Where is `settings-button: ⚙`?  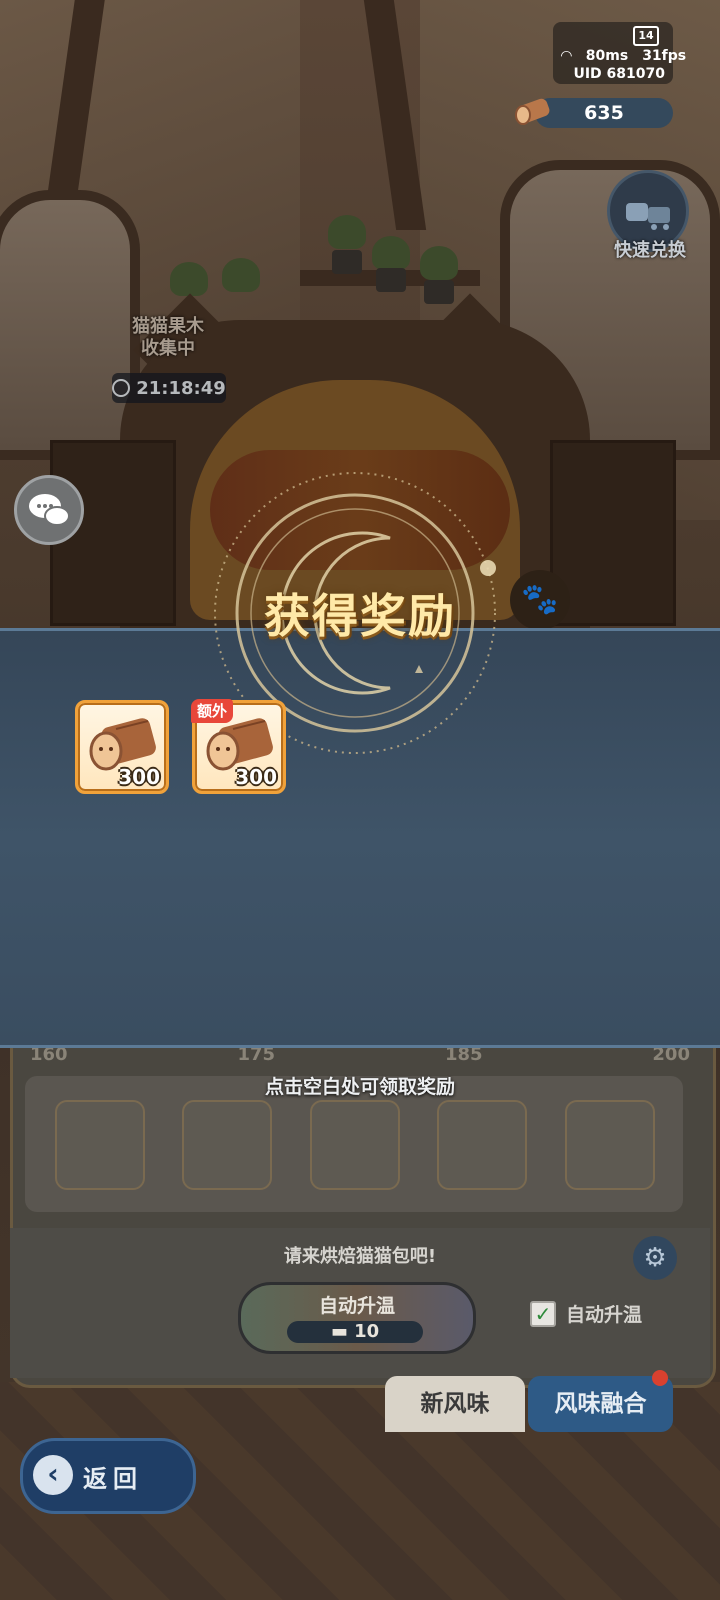
settings-button: ⚙ is located at coordinates (655, 1258).